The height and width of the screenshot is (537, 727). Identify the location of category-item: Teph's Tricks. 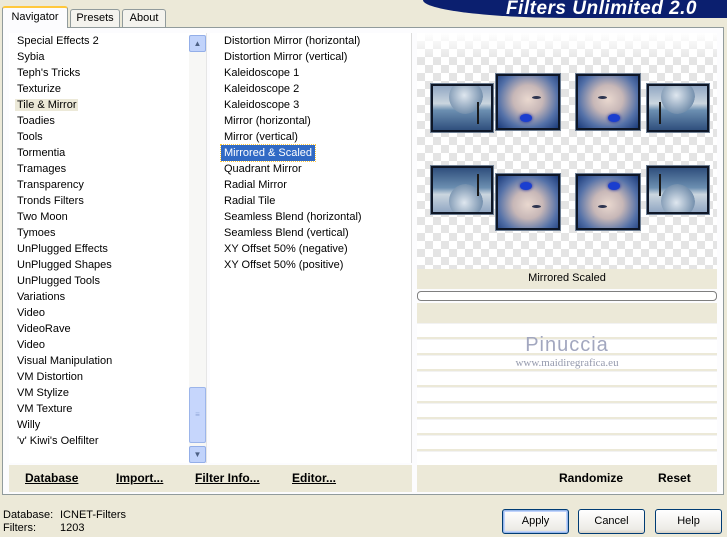
(107, 73).